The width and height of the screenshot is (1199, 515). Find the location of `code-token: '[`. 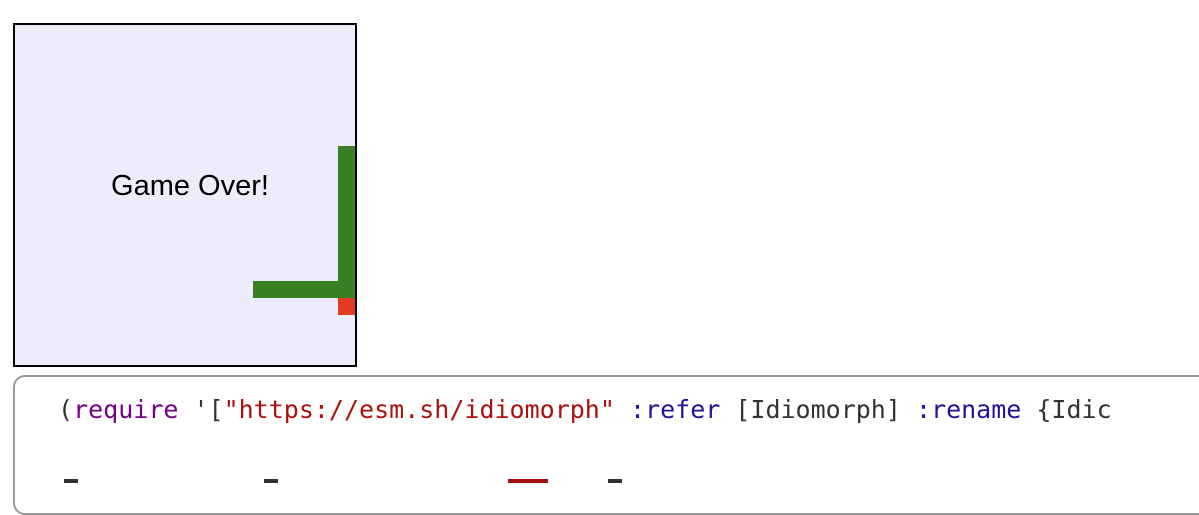

code-token: '[ is located at coordinates (201, 409).